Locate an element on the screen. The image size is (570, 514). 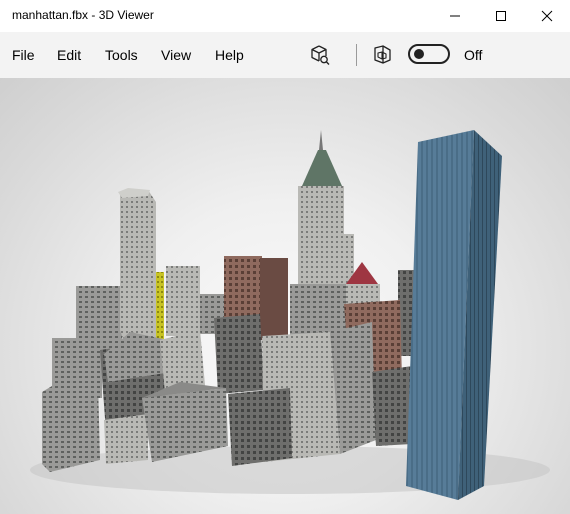
close-icon is located at coordinates (547, 16).